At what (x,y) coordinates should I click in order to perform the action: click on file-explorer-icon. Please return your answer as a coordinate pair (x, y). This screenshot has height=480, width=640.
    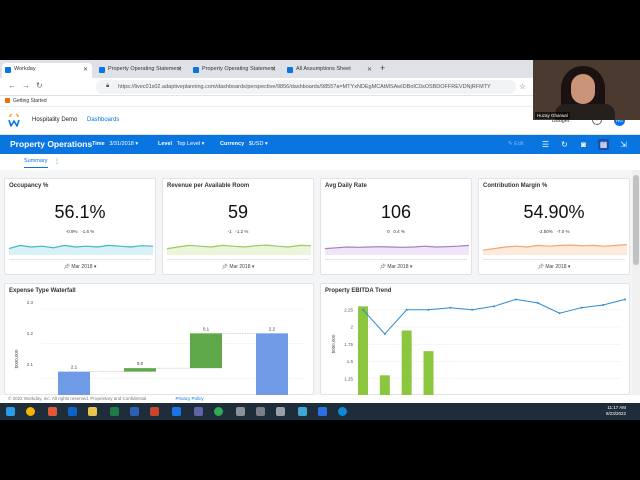
    Looking at the image, I should click on (92, 411).